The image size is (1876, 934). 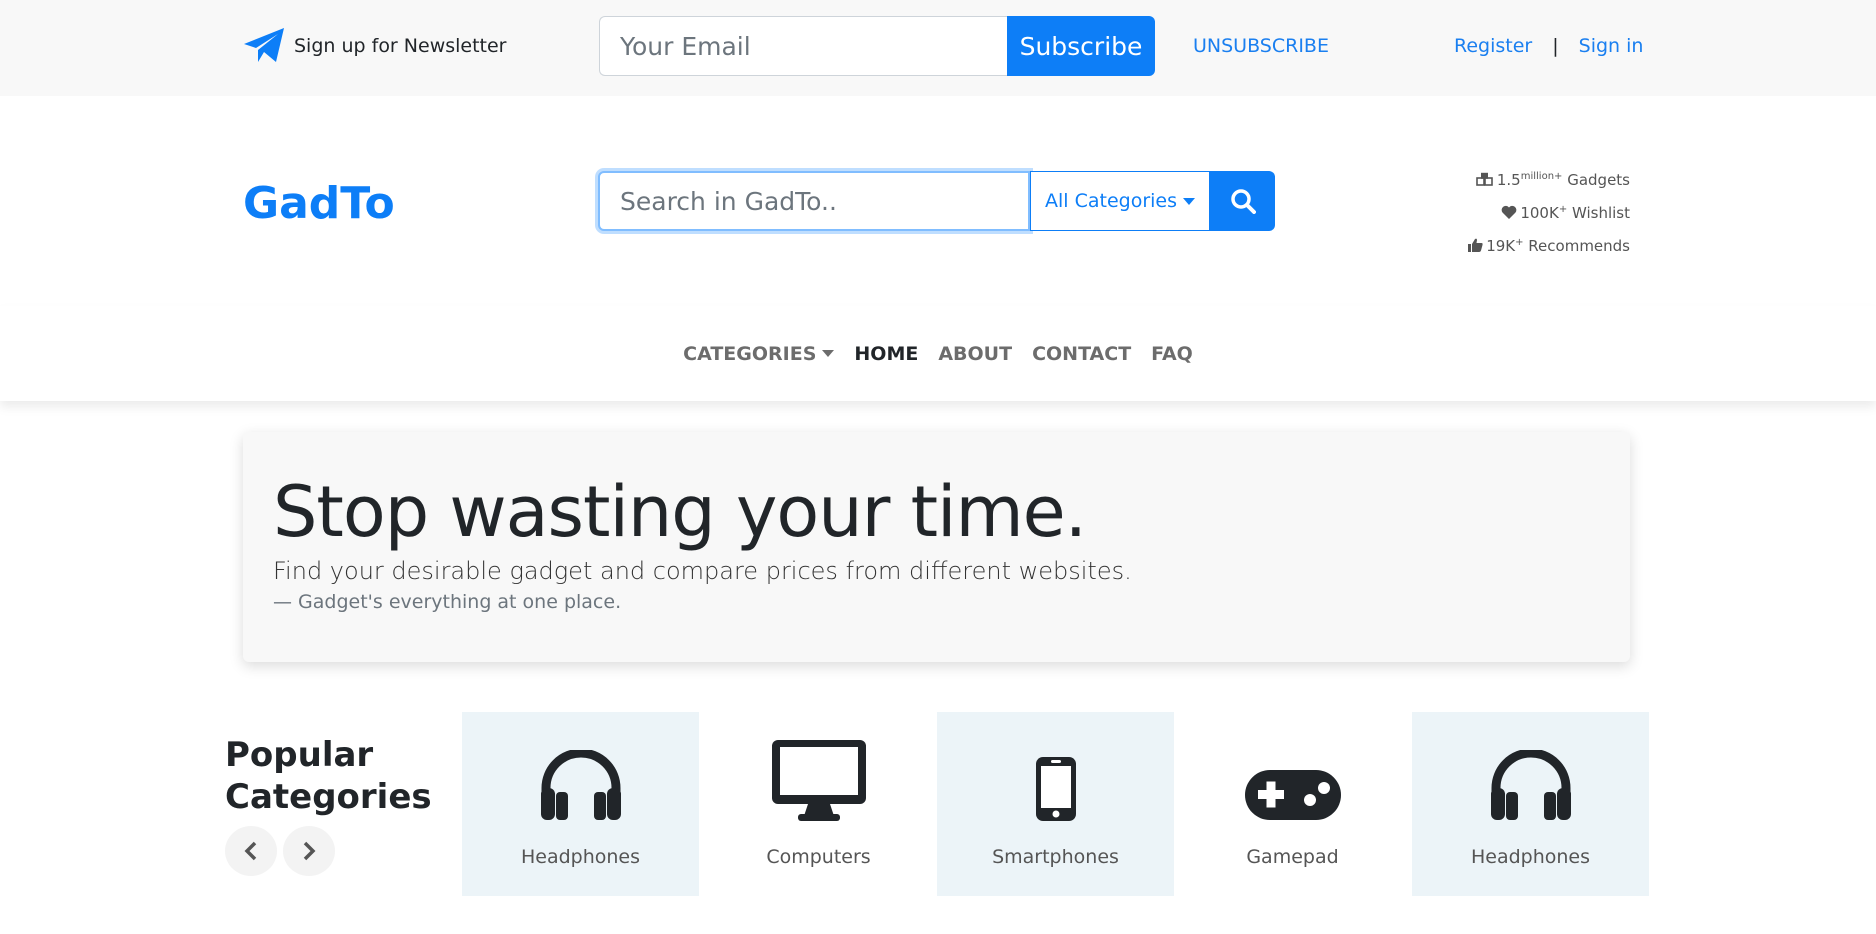 I want to click on newsletter-signup: Sign up for Newsletter, so click(x=374, y=46).